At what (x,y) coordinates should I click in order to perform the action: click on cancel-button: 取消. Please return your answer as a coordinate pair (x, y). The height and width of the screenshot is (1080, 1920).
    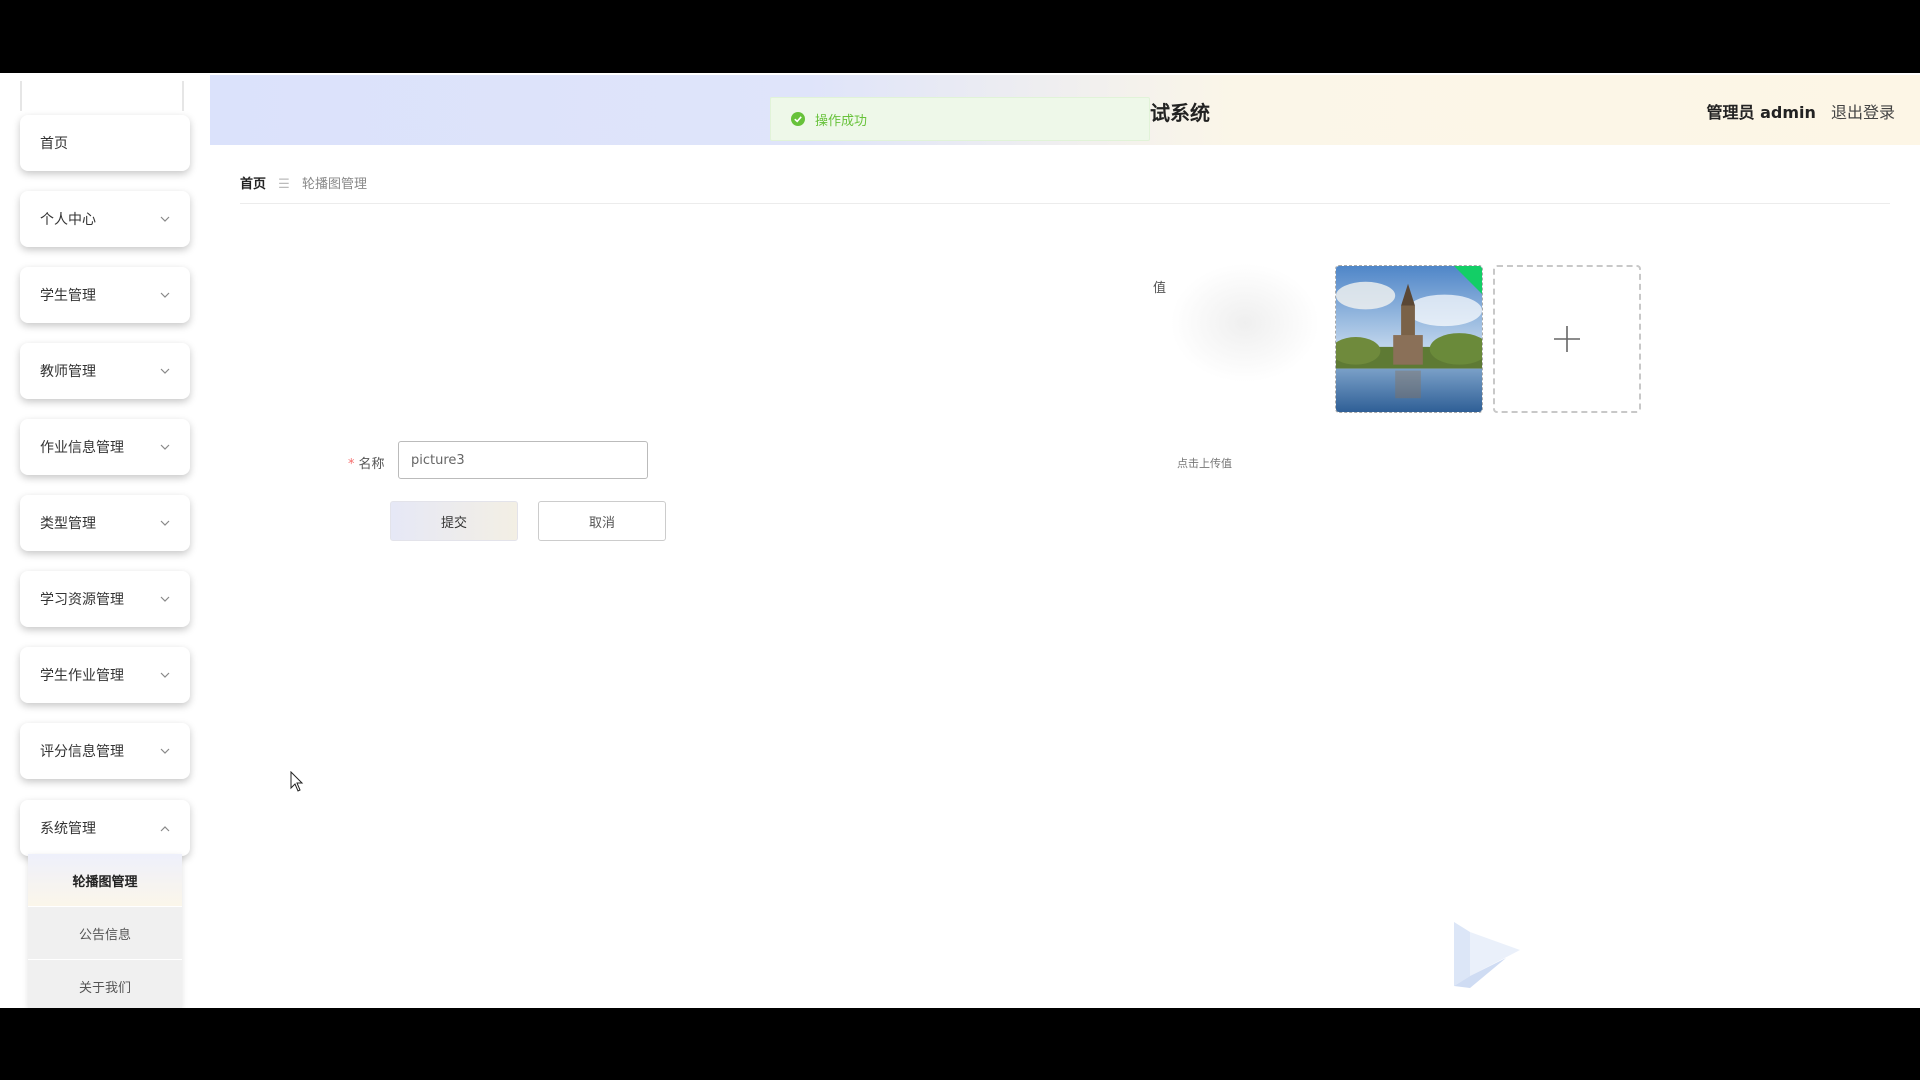
    Looking at the image, I should click on (602, 521).